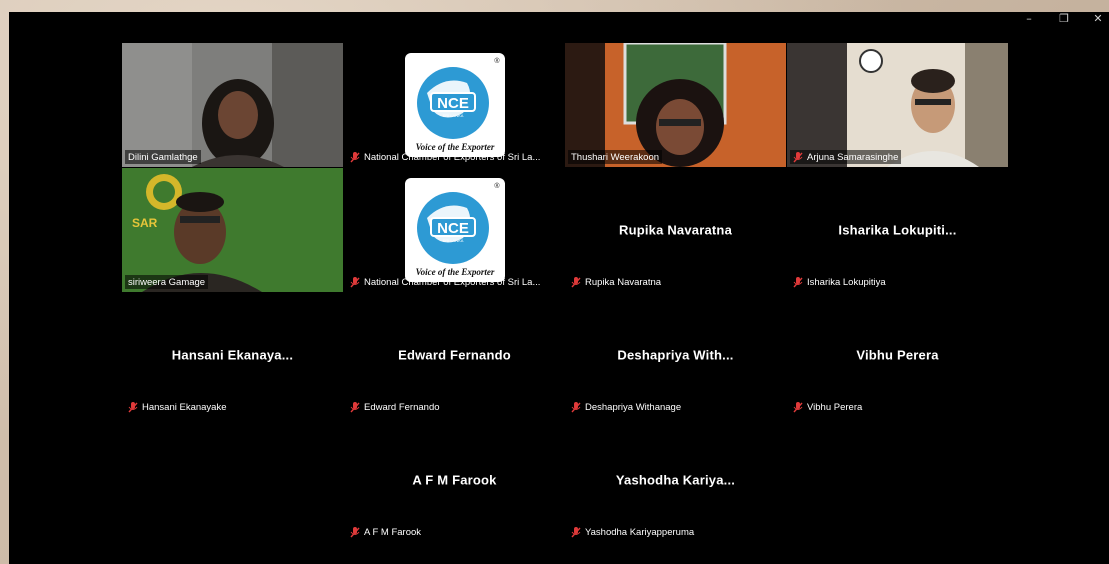 This screenshot has height=564, width=1109. I want to click on participant-name-label: Edward Fernando, so click(395, 407).